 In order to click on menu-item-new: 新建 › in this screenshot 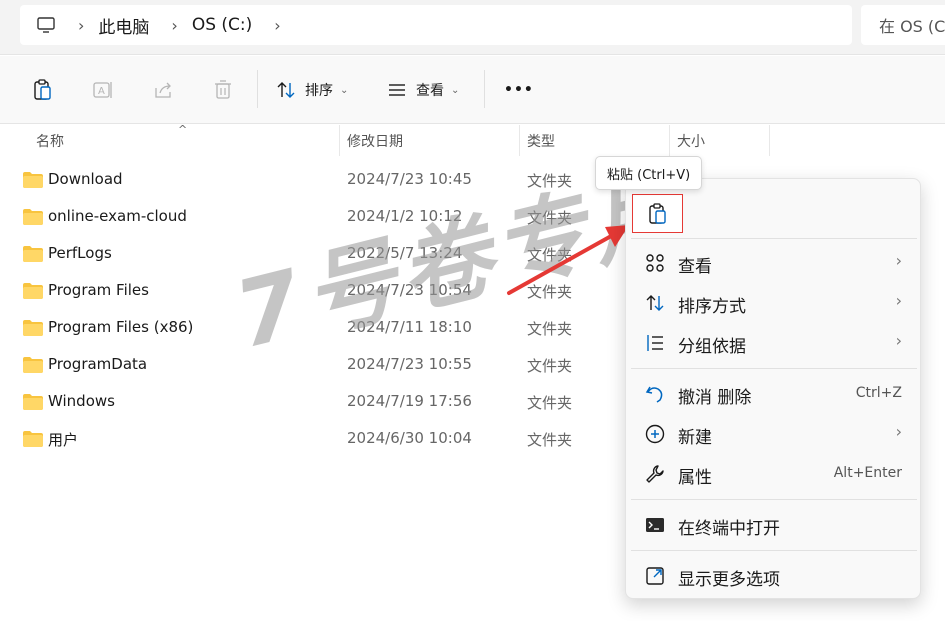, I will do `click(773, 434)`.